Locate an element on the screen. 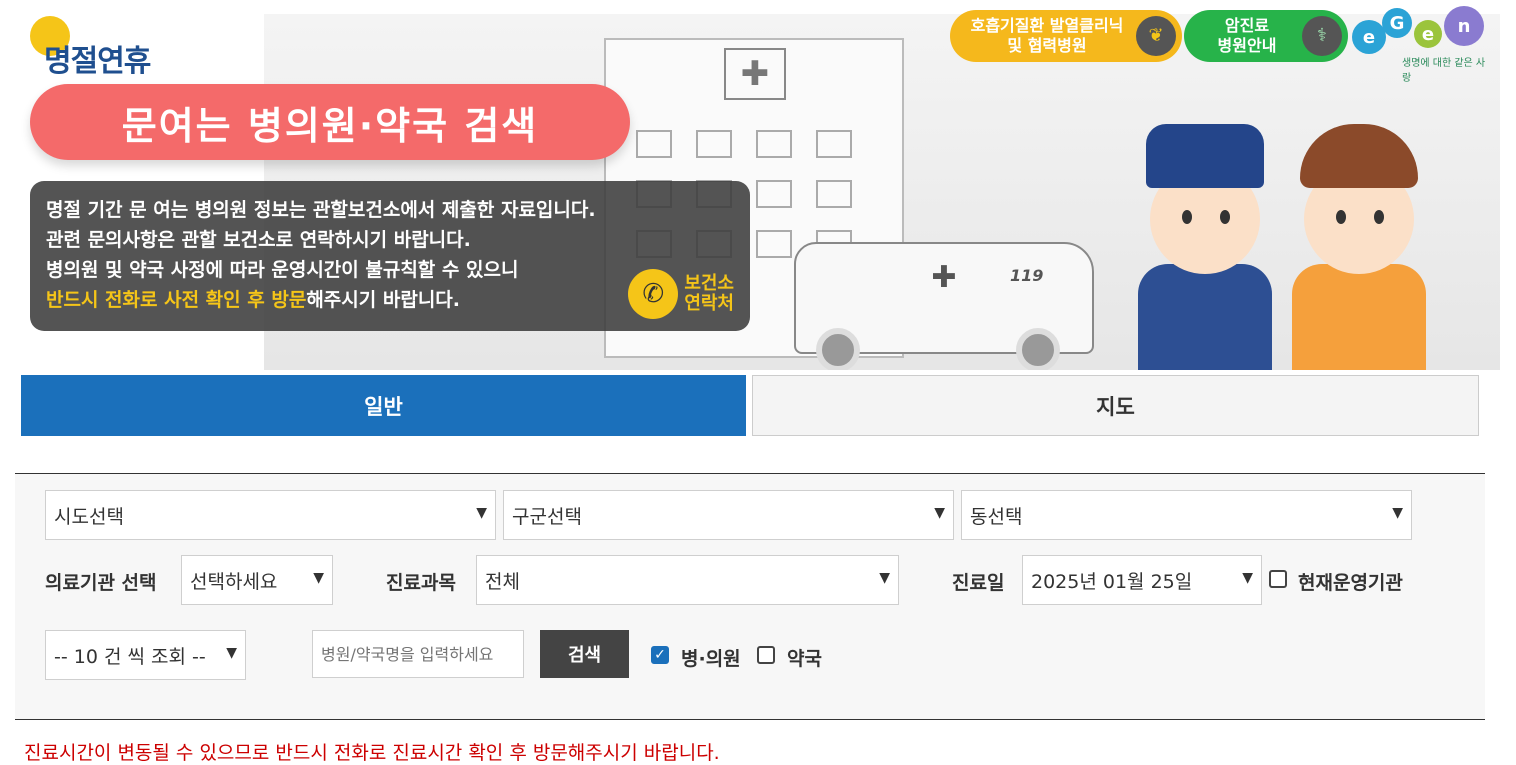 This screenshot has width=1516, height=765. egen-tagline: 생명에 대한 같은 사랑 is located at coordinates (1444, 71).